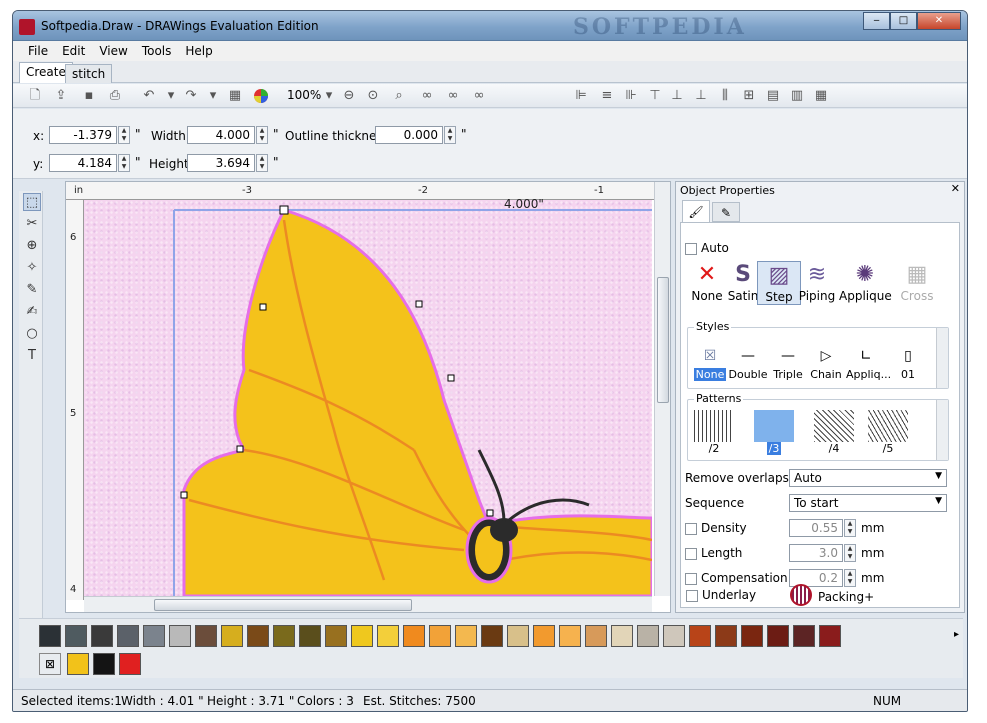 Image resolution: width=987 pixels, height=723 pixels. I want to click on same-width-icon: ▤, so click(773, 96).